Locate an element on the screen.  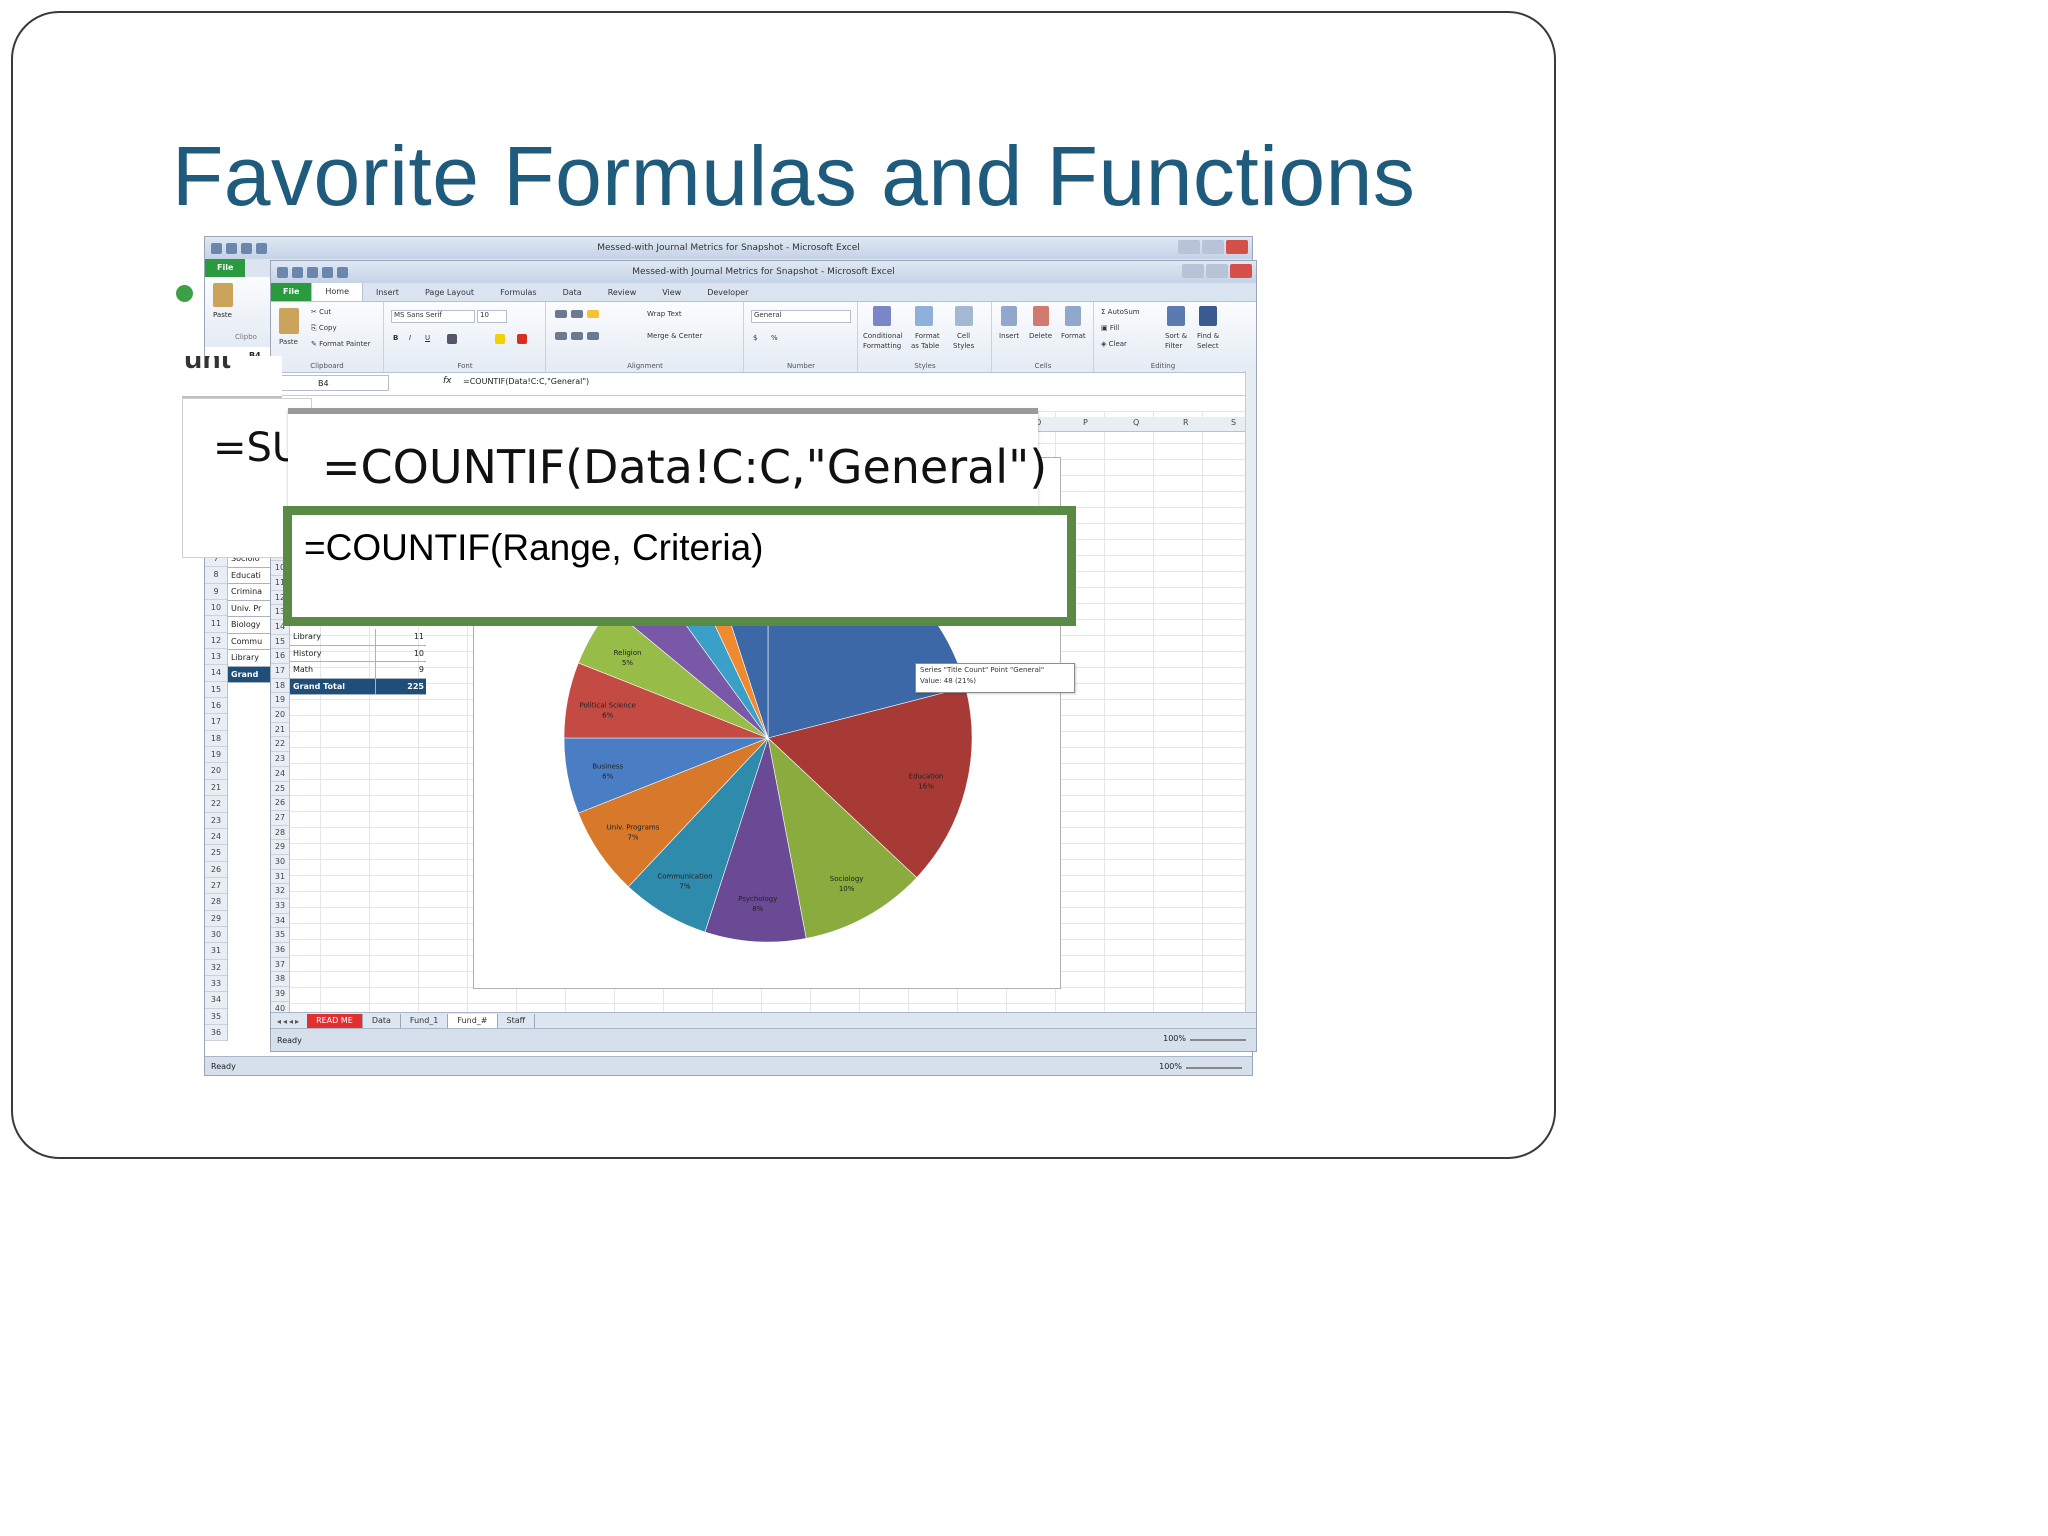
fill-button: ▣ Fill is located at coordinates (1110, 328).